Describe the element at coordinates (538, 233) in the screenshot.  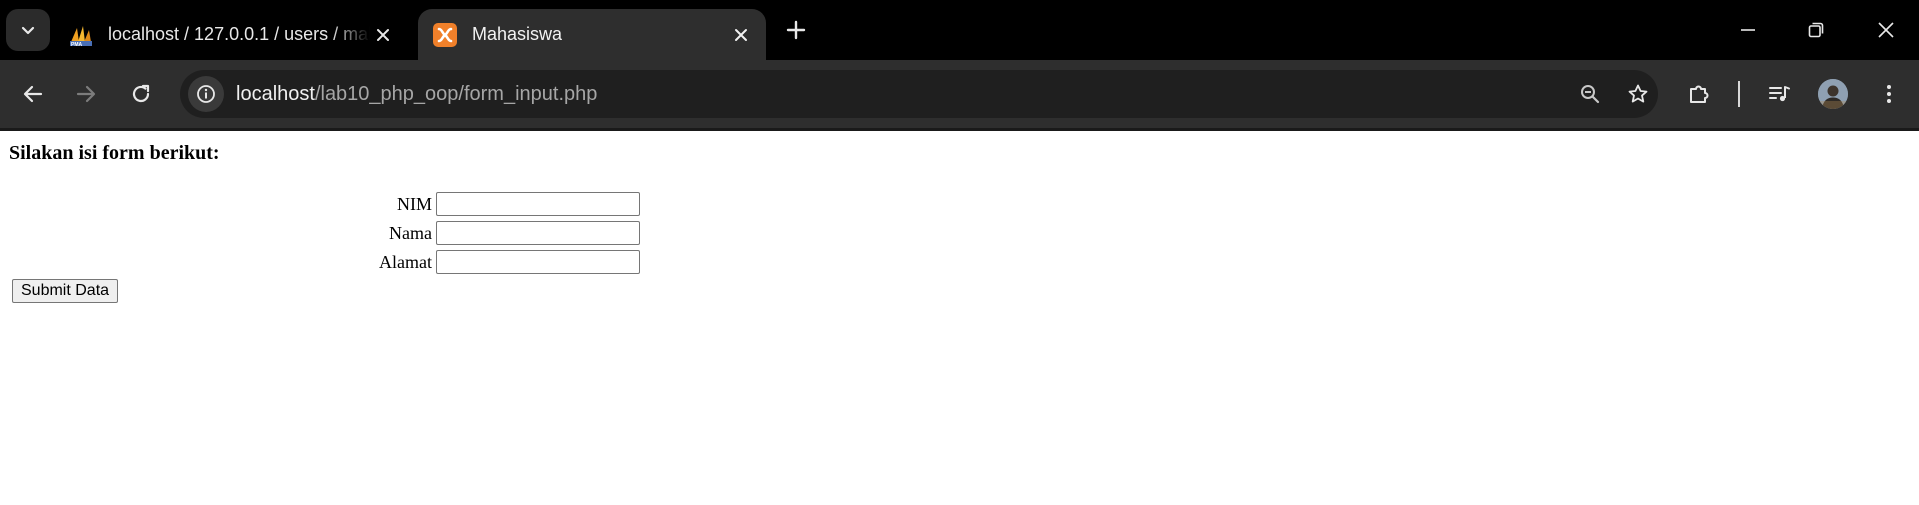
I see `nama-input` at that location.